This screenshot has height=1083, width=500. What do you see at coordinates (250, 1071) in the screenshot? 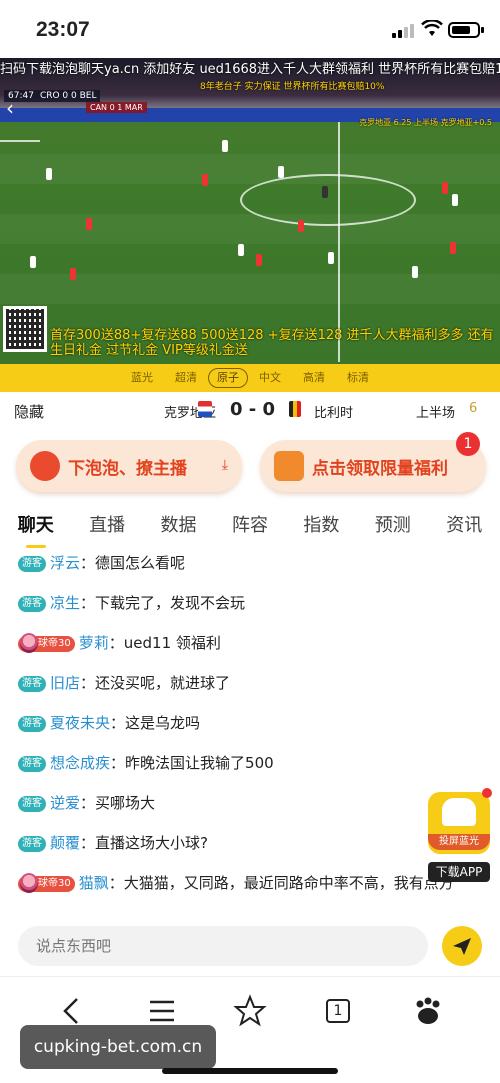
I see `home-indicator` at bounding box center [250, 1071].